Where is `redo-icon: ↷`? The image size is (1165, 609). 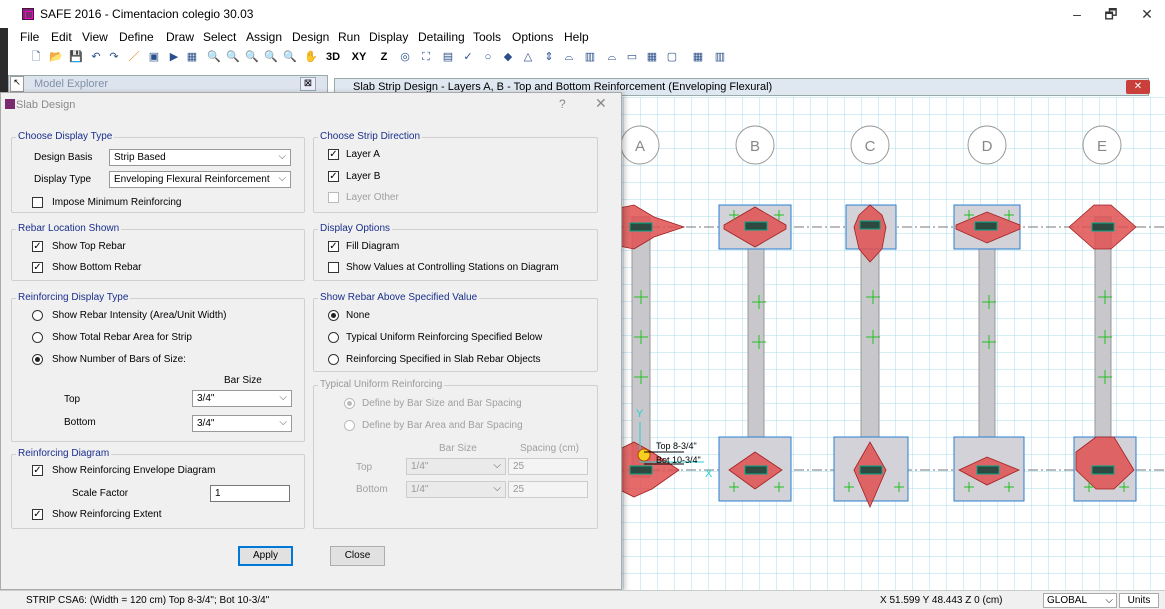 redo-icon: ↷ is located at coordinates (114, 57).